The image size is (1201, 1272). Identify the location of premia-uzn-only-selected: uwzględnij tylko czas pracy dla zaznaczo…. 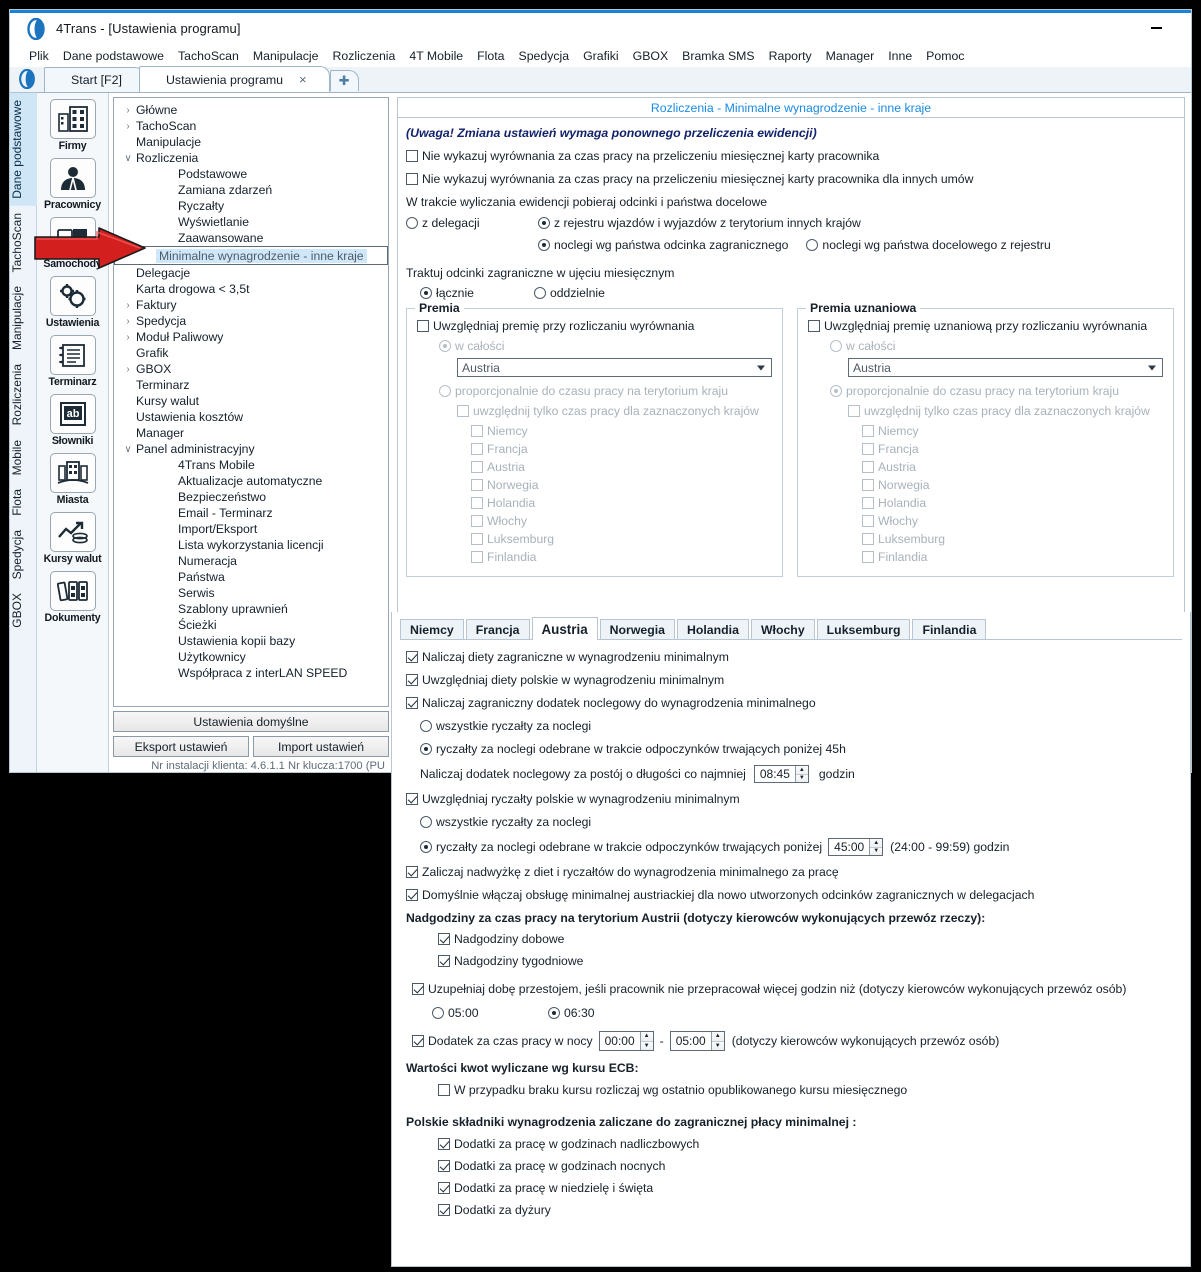
(985, 411).